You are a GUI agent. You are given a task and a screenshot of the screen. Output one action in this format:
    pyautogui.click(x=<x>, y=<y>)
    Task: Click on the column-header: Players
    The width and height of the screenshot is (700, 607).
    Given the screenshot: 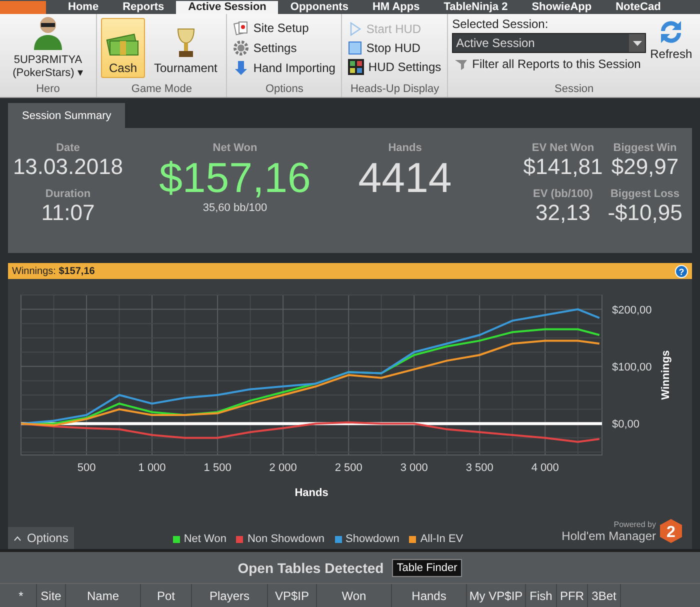 What is the action you would take?
    pyautogui.click(x=230, y=595)
    